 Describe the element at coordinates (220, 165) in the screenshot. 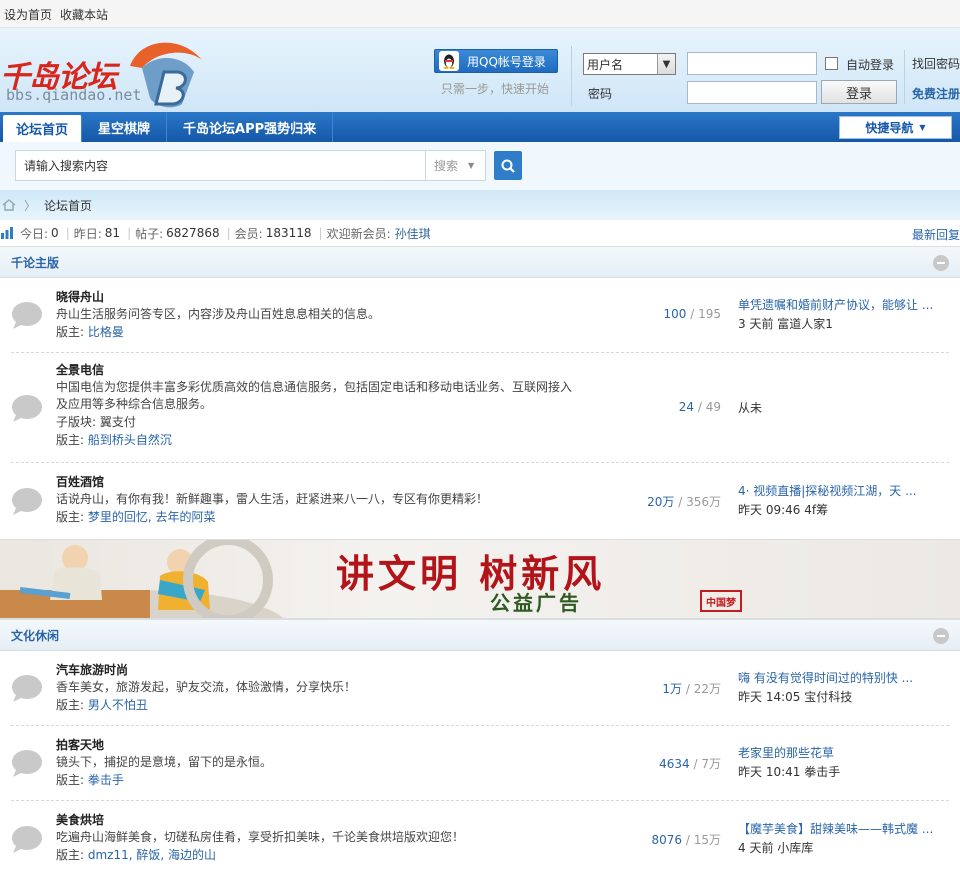

I see `search-input: 请输入搜索内容` at that location.